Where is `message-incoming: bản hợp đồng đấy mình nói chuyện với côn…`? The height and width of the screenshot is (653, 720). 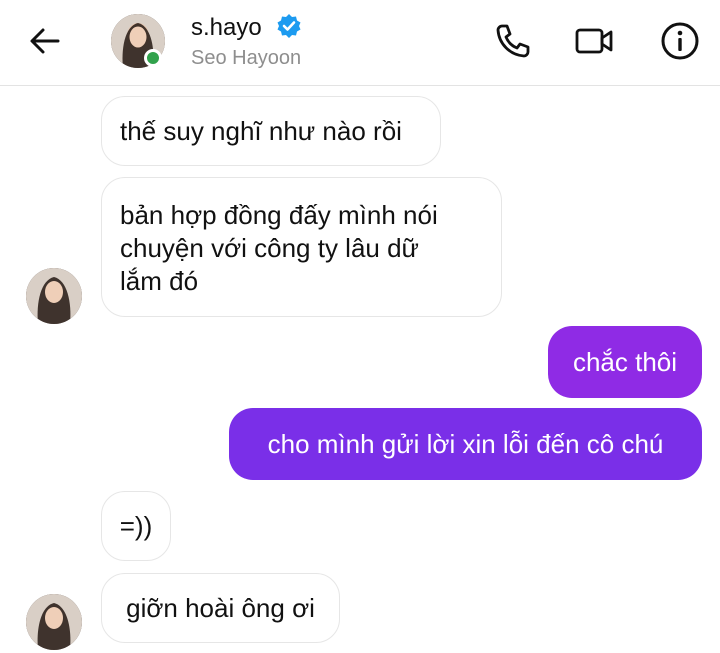
message-incoming: bản hợp đồng đấy mình nói chuyện với côn… is located at coordinates (301, 247).